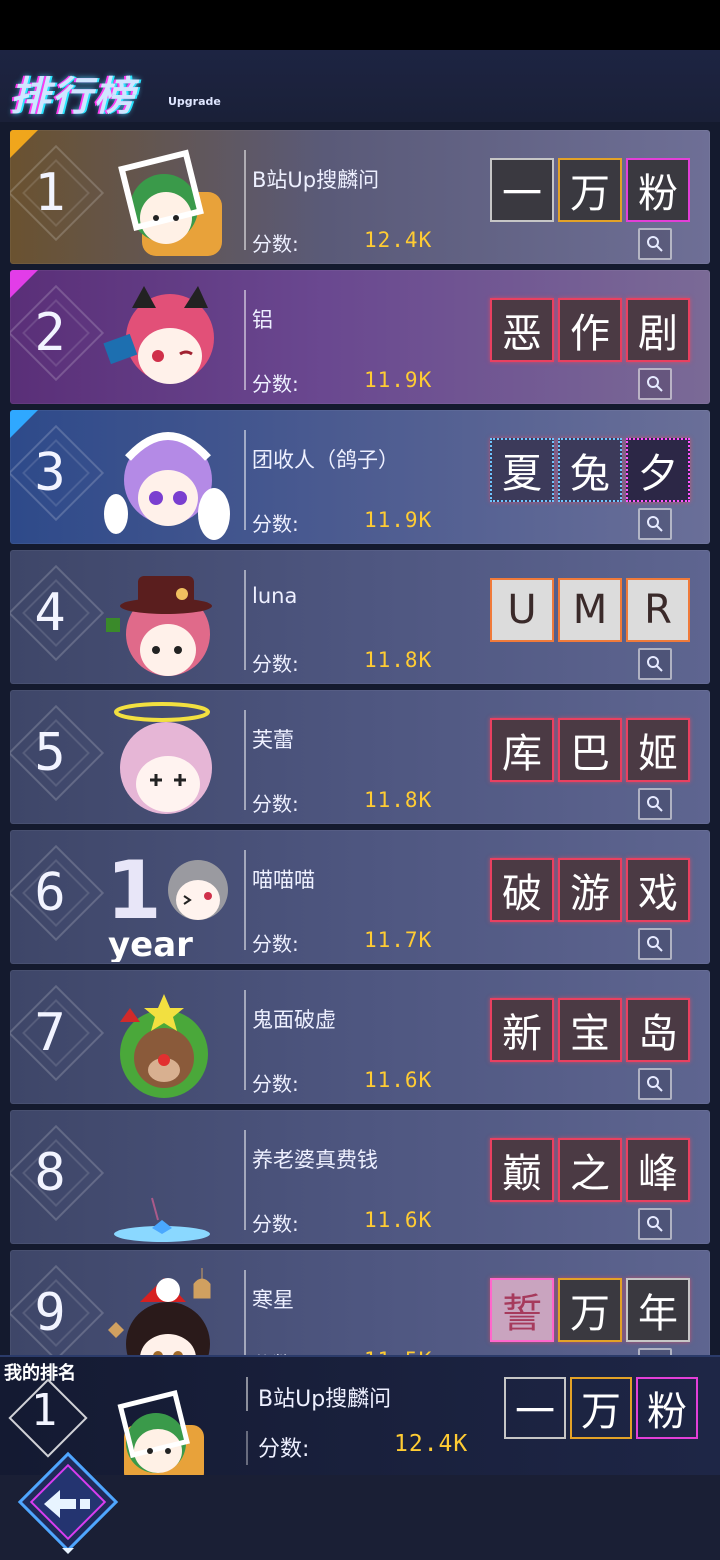  I want to click on title-badge: 剧, so click(658, 330).